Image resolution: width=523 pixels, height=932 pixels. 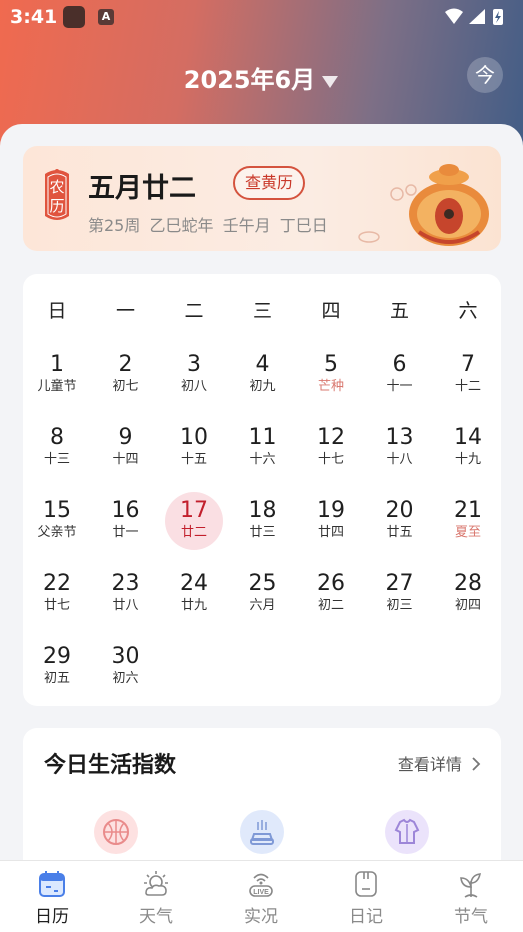 I want to click on tab-diary: 日记, so click(x=366, y=896).